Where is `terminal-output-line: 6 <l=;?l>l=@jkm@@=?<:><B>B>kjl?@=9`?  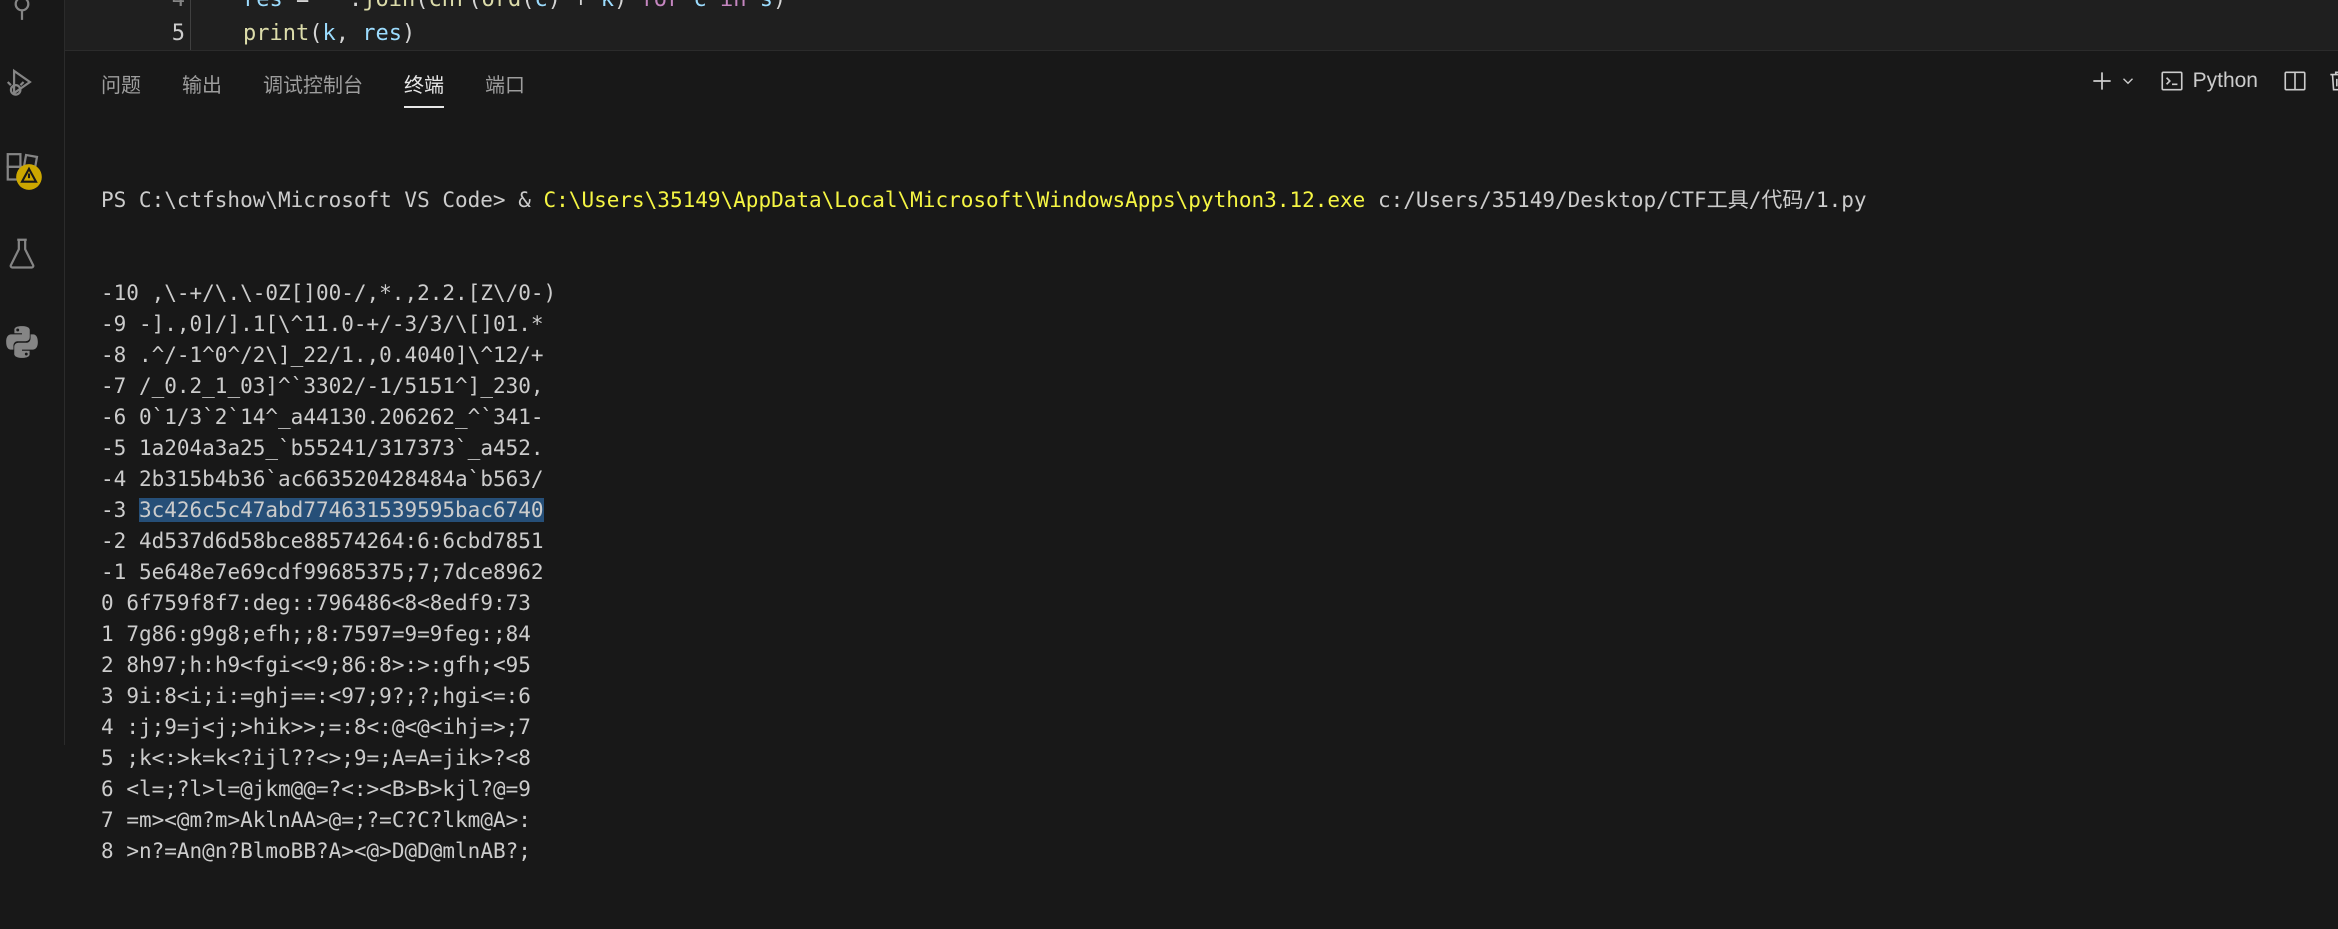
terminal-output-line: 6 <l=;?l>l=@jkm@@=?<:><B>B>kjl?@=9 is located at coordinates (1201, 789).